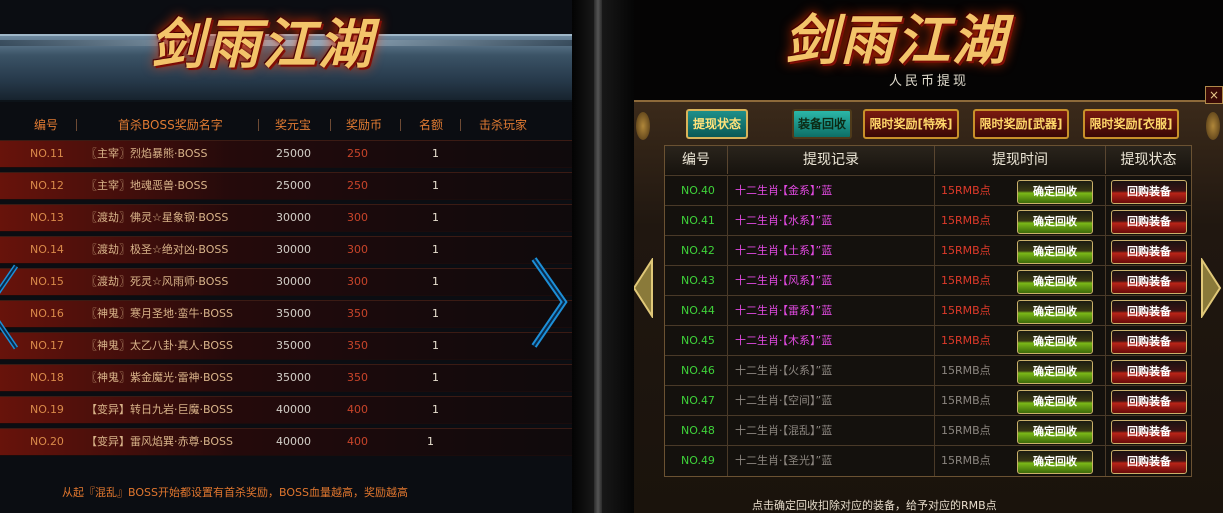 The height and width of the screenshot is (513, 1223). Describe the element at coordinates (286, 125) in the screenshot. I see `left-table-header: 编号 首杀BOSS奖励名字 奖元宝 奖励币 名额 击杀玩家` at that location.